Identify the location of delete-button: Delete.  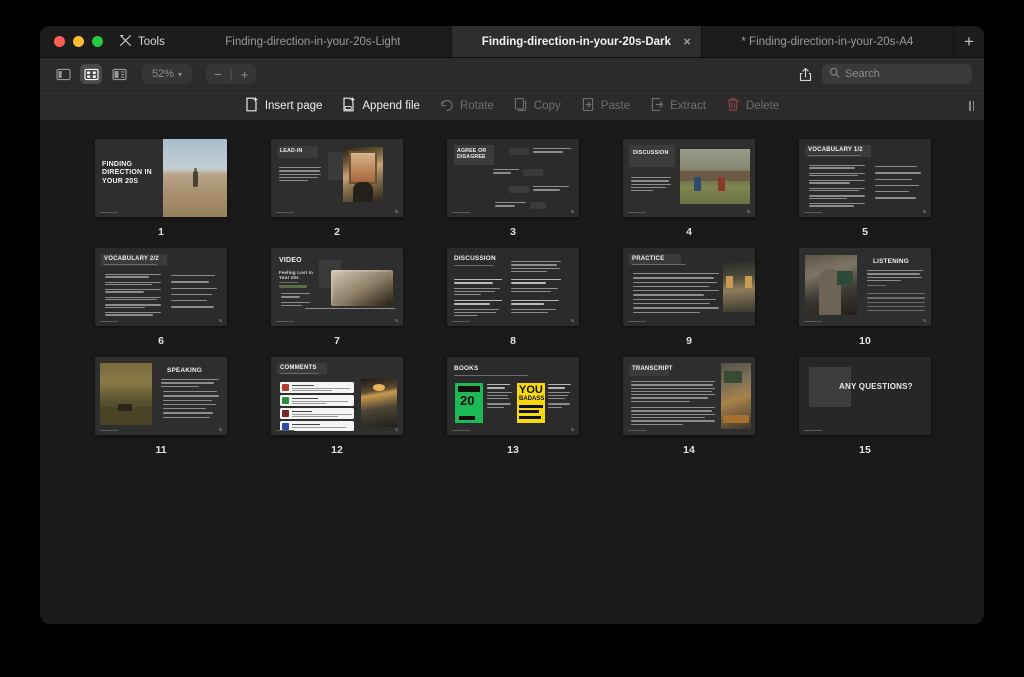
(752, 106).